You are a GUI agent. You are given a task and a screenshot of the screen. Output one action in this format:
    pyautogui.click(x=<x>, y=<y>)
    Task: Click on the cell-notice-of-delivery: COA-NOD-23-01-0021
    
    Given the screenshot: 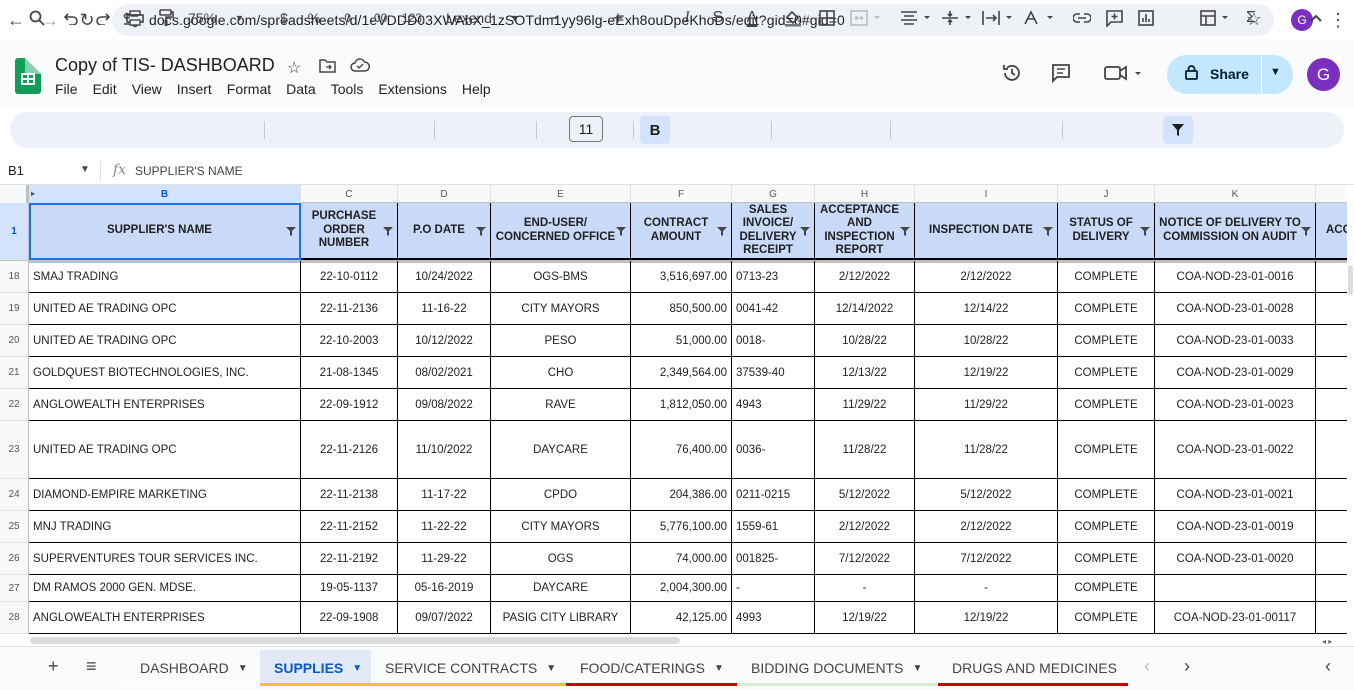 What is the action you would take?
    pyautogui.click(x=1235, y=495)
    